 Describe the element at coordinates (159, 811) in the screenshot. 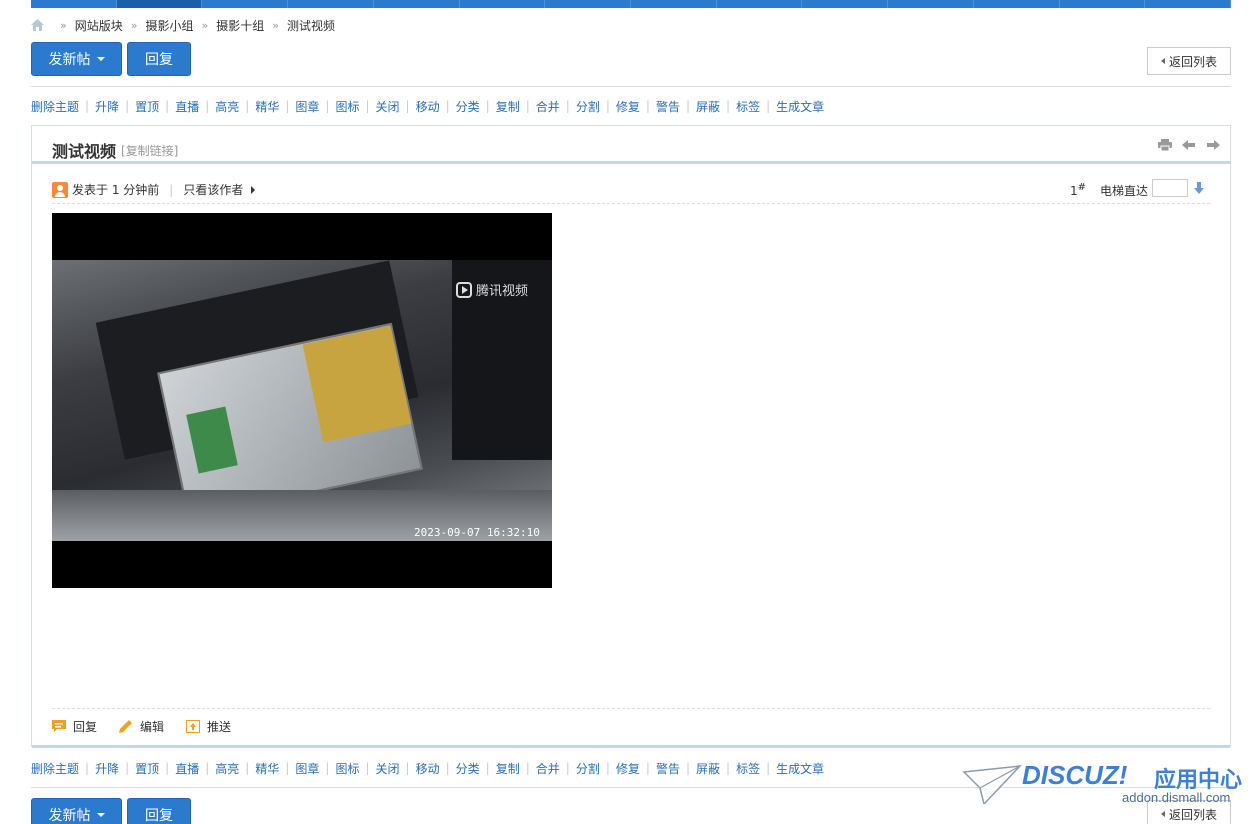

I see `reply-button-bottom: 回复` at that location.